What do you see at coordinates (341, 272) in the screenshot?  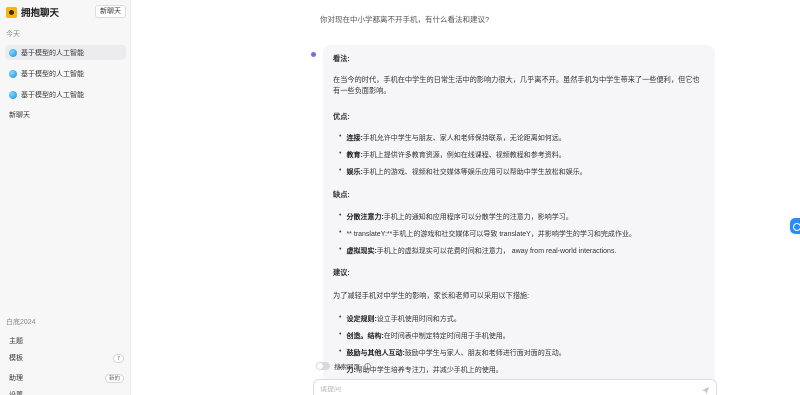 I see `heading-advice: 建议:` at bounding box center [341, 272].